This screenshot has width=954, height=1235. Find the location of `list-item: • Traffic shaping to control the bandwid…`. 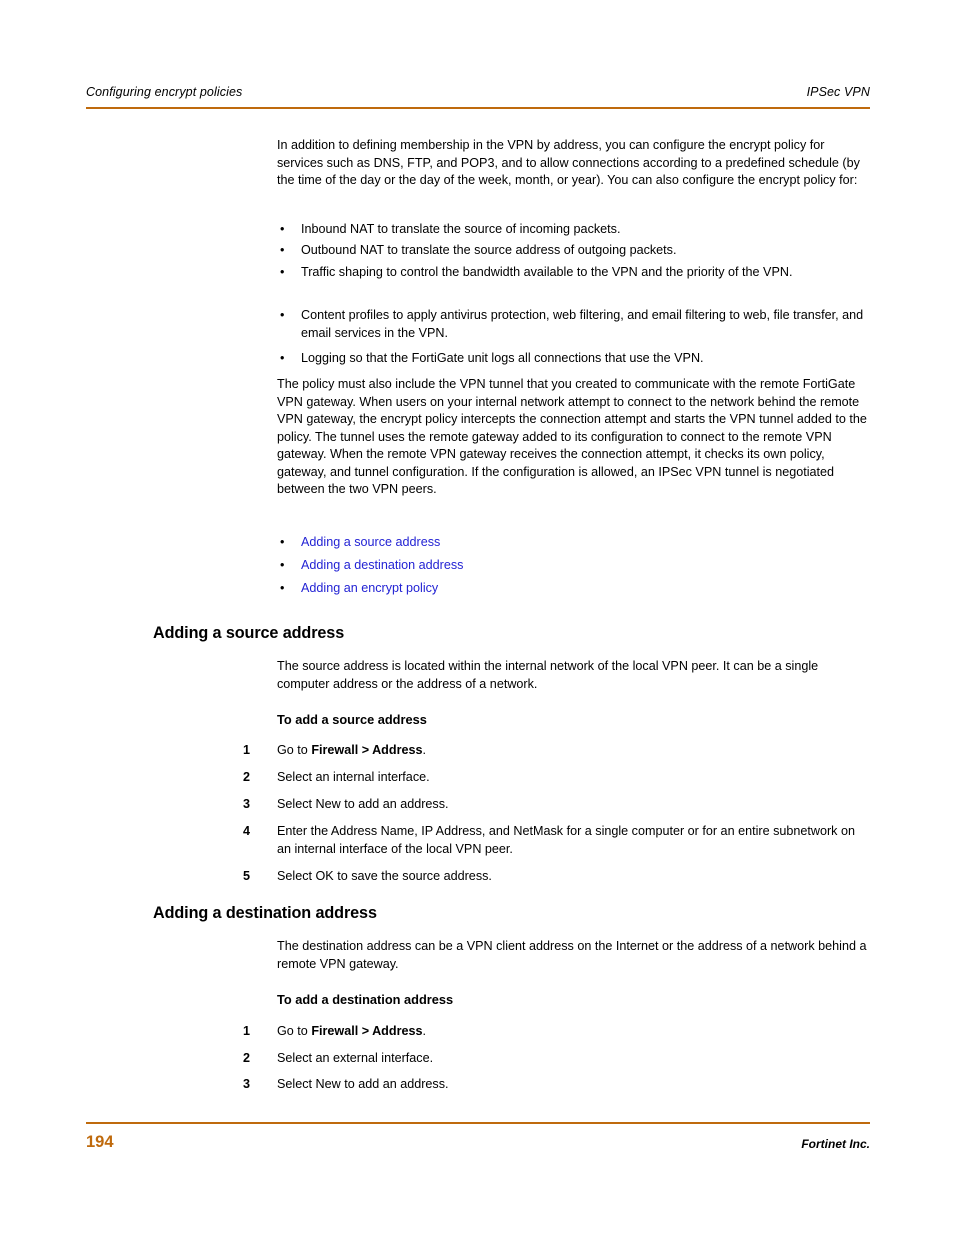

list-item: • Traffic shaping to control the bandwid… is located at coordinates (572, 273).